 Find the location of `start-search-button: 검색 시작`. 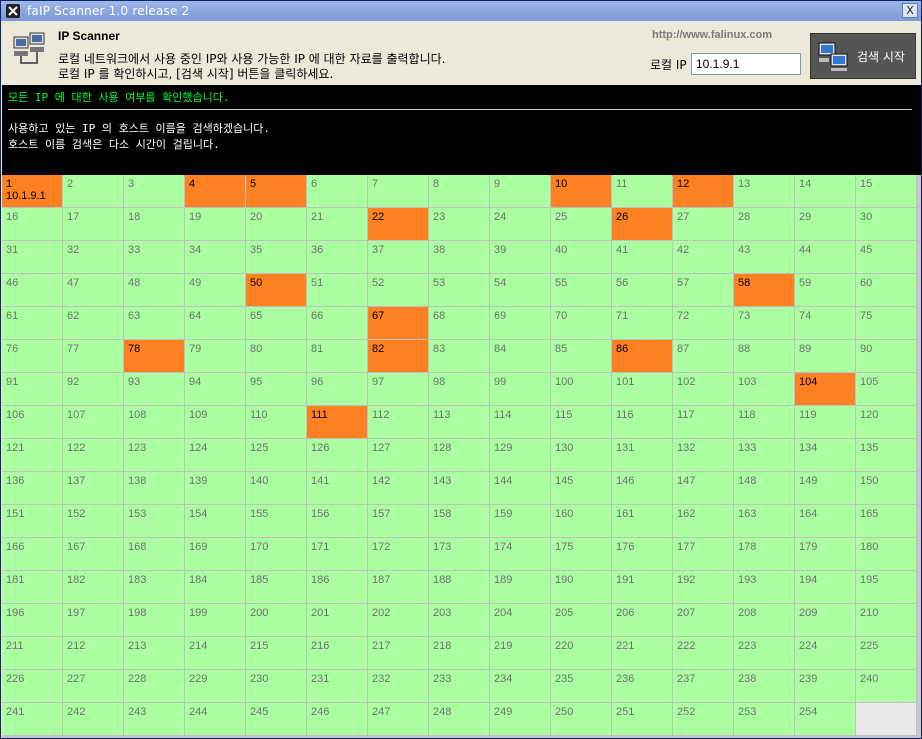

start-search-button: 검색 시작 is located at coordinates (863, 56).